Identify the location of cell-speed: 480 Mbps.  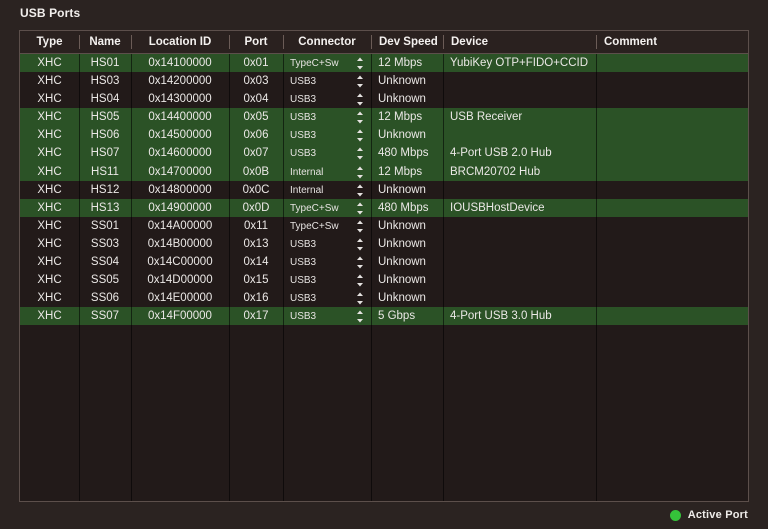
(403, 207).